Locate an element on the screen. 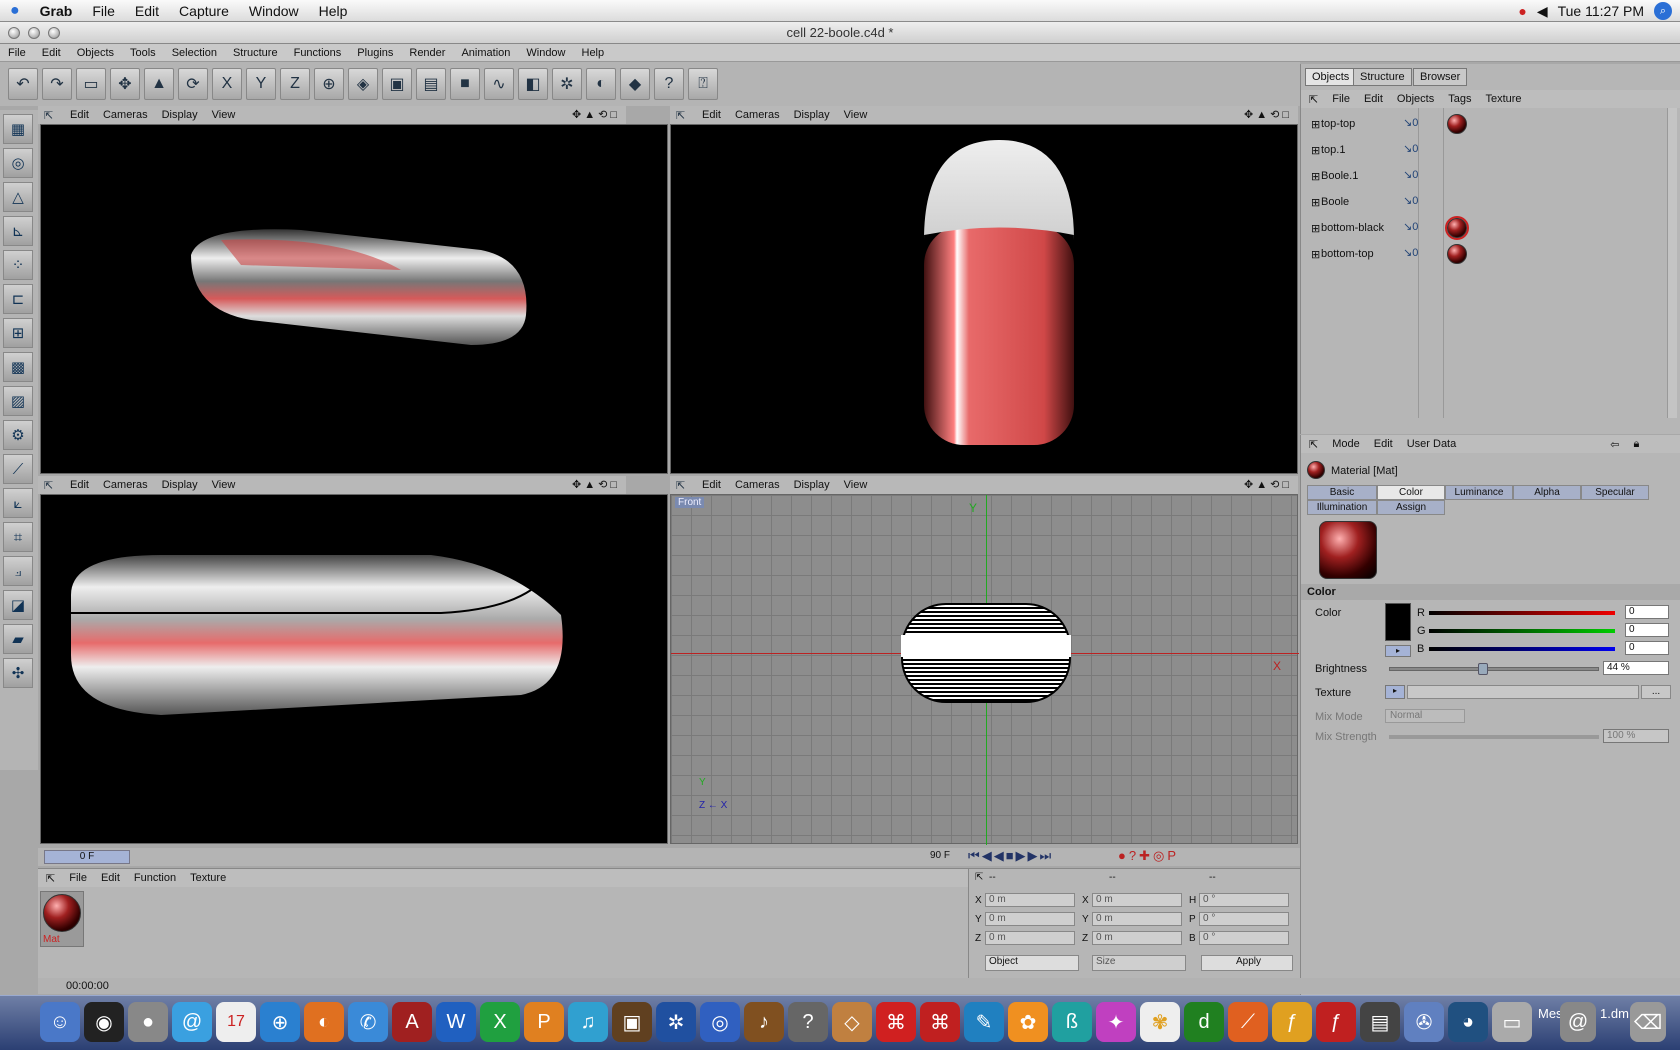  y-axis-icon: Y is located at coordinates (261, 84).